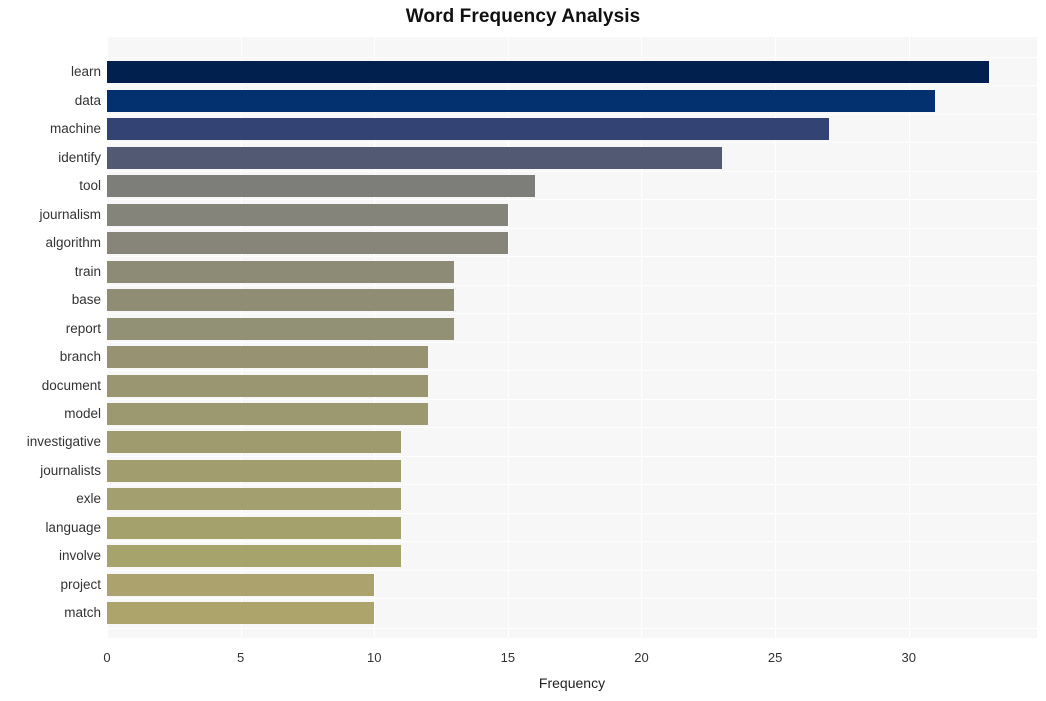 Image resolution: width=1046 pixels, height=701 pixels. What do you see at coordinates (548, 72) in the screenshot?
I see `bar-learn` at bounding box center [548, 72].